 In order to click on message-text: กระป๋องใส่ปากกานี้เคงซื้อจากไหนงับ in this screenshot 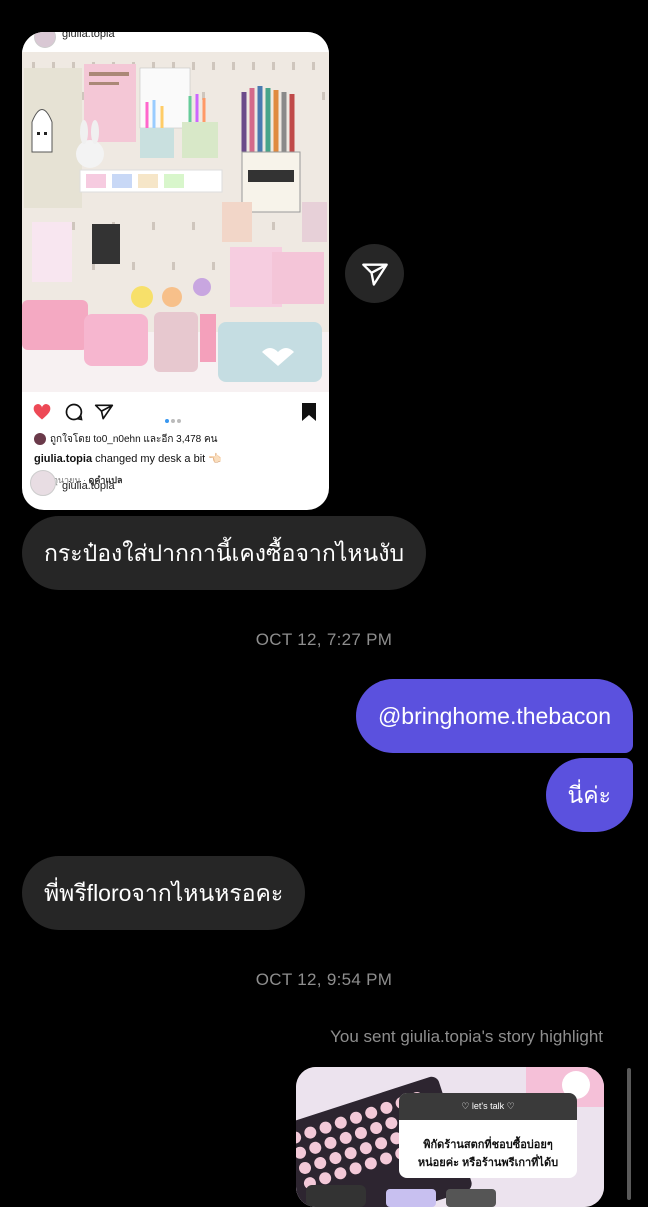, I will do `click(224, 552)`.